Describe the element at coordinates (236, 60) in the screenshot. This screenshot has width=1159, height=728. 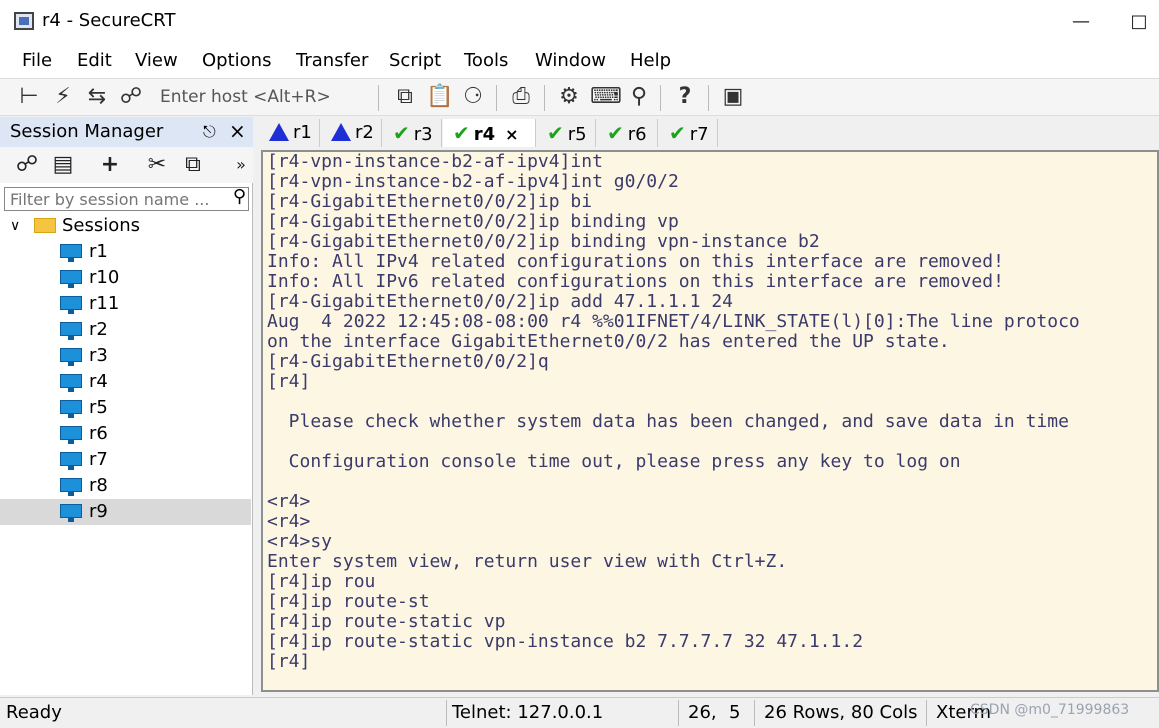
I see `menu-options: Options` at that location.